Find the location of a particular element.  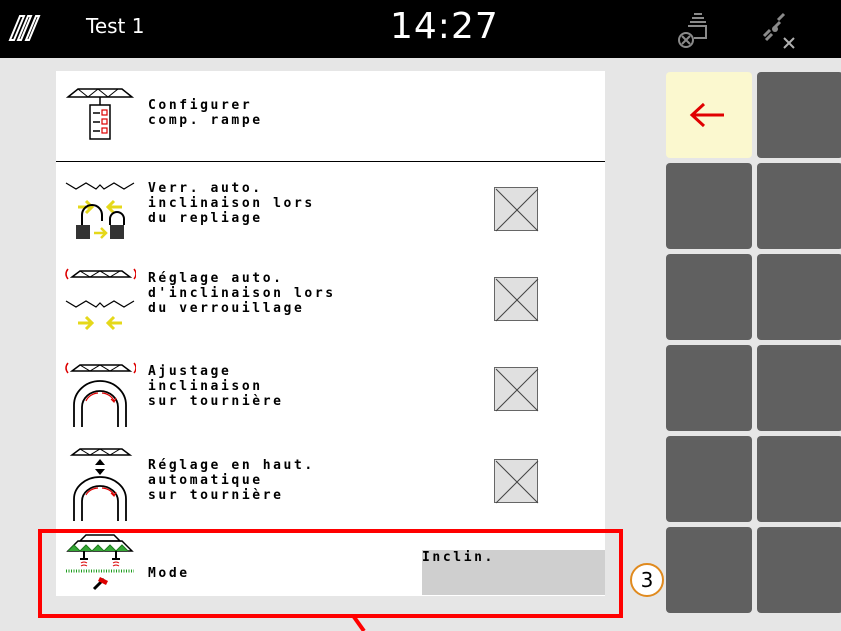

tilt-adjust-headland-icon is located at coordinates (100, 394).